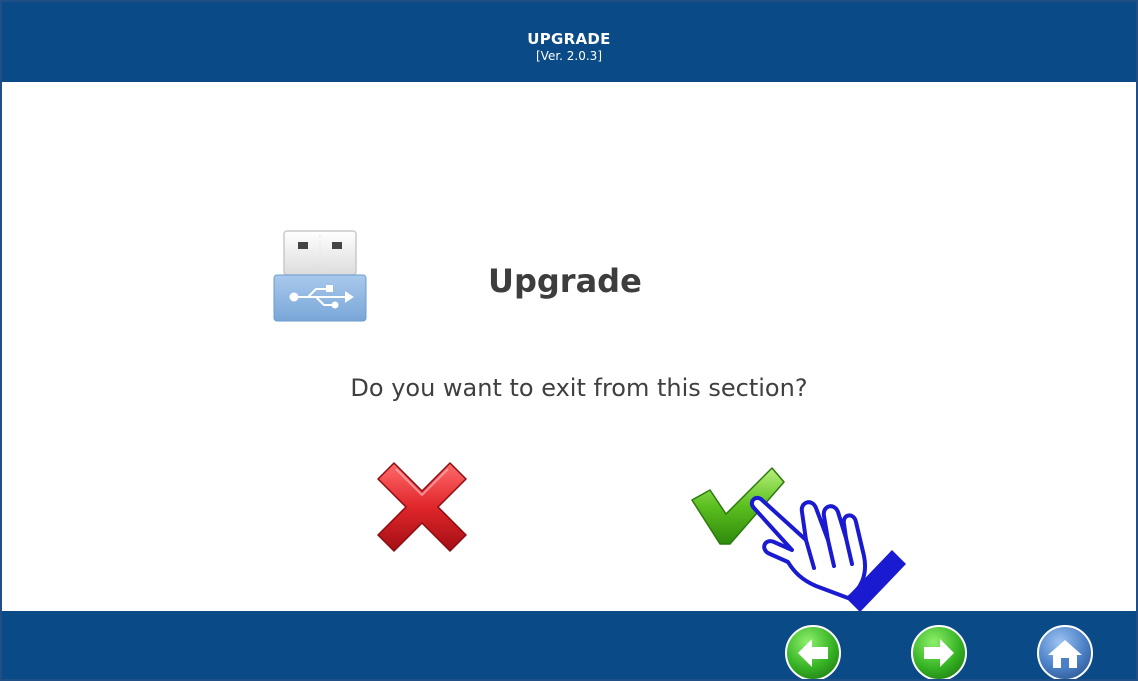  Describe the element at coordinates (569, 645) in the screenshot. I see `footer-bar` at that location.